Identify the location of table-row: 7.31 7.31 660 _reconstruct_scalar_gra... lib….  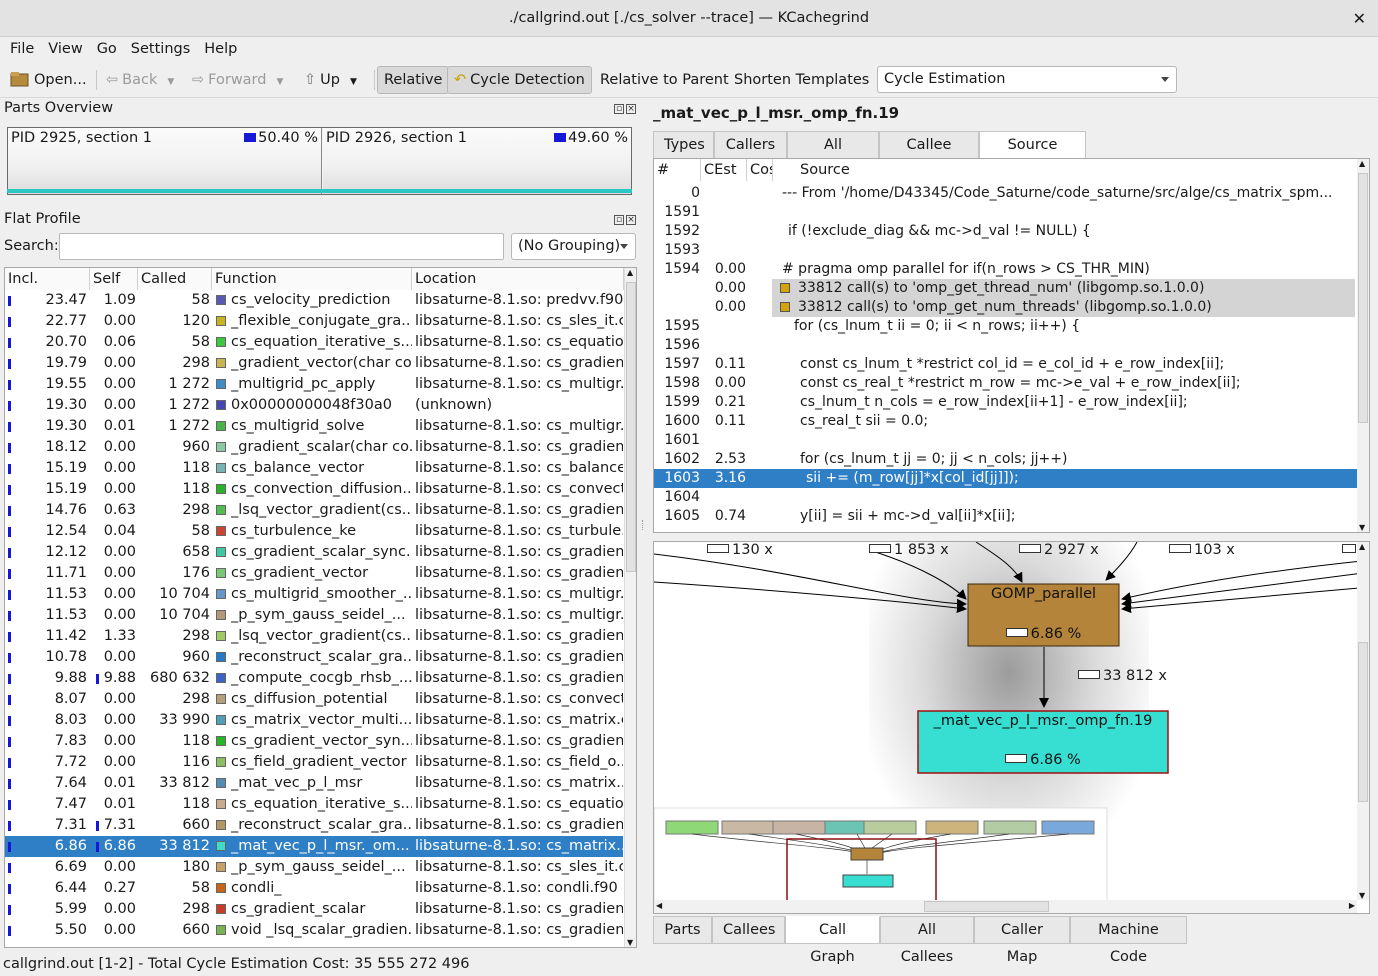
(314, 825).